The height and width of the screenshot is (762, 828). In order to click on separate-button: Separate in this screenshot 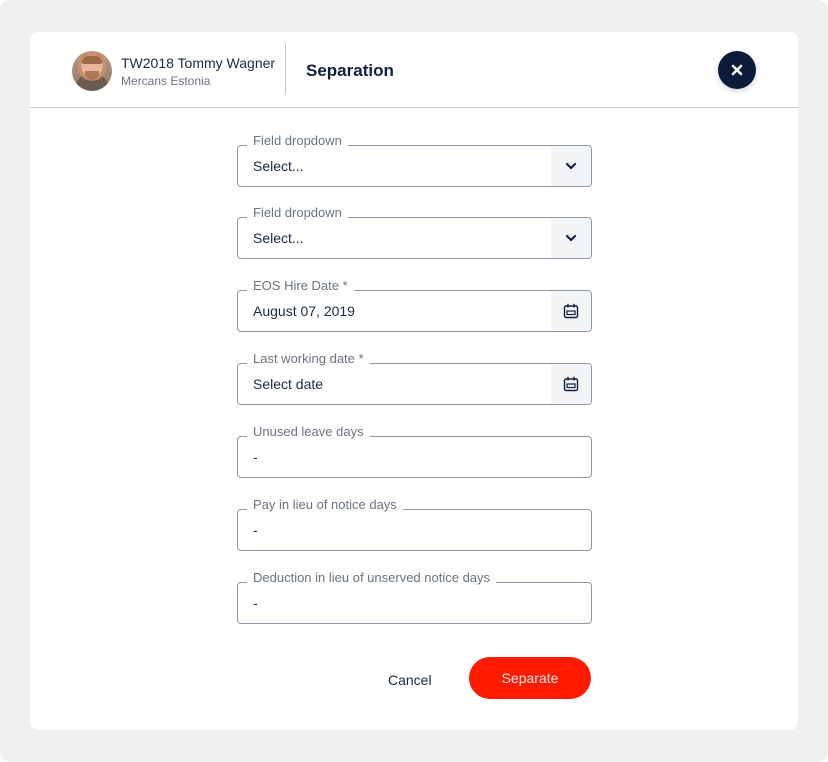, I will do `click(530, 678)`.